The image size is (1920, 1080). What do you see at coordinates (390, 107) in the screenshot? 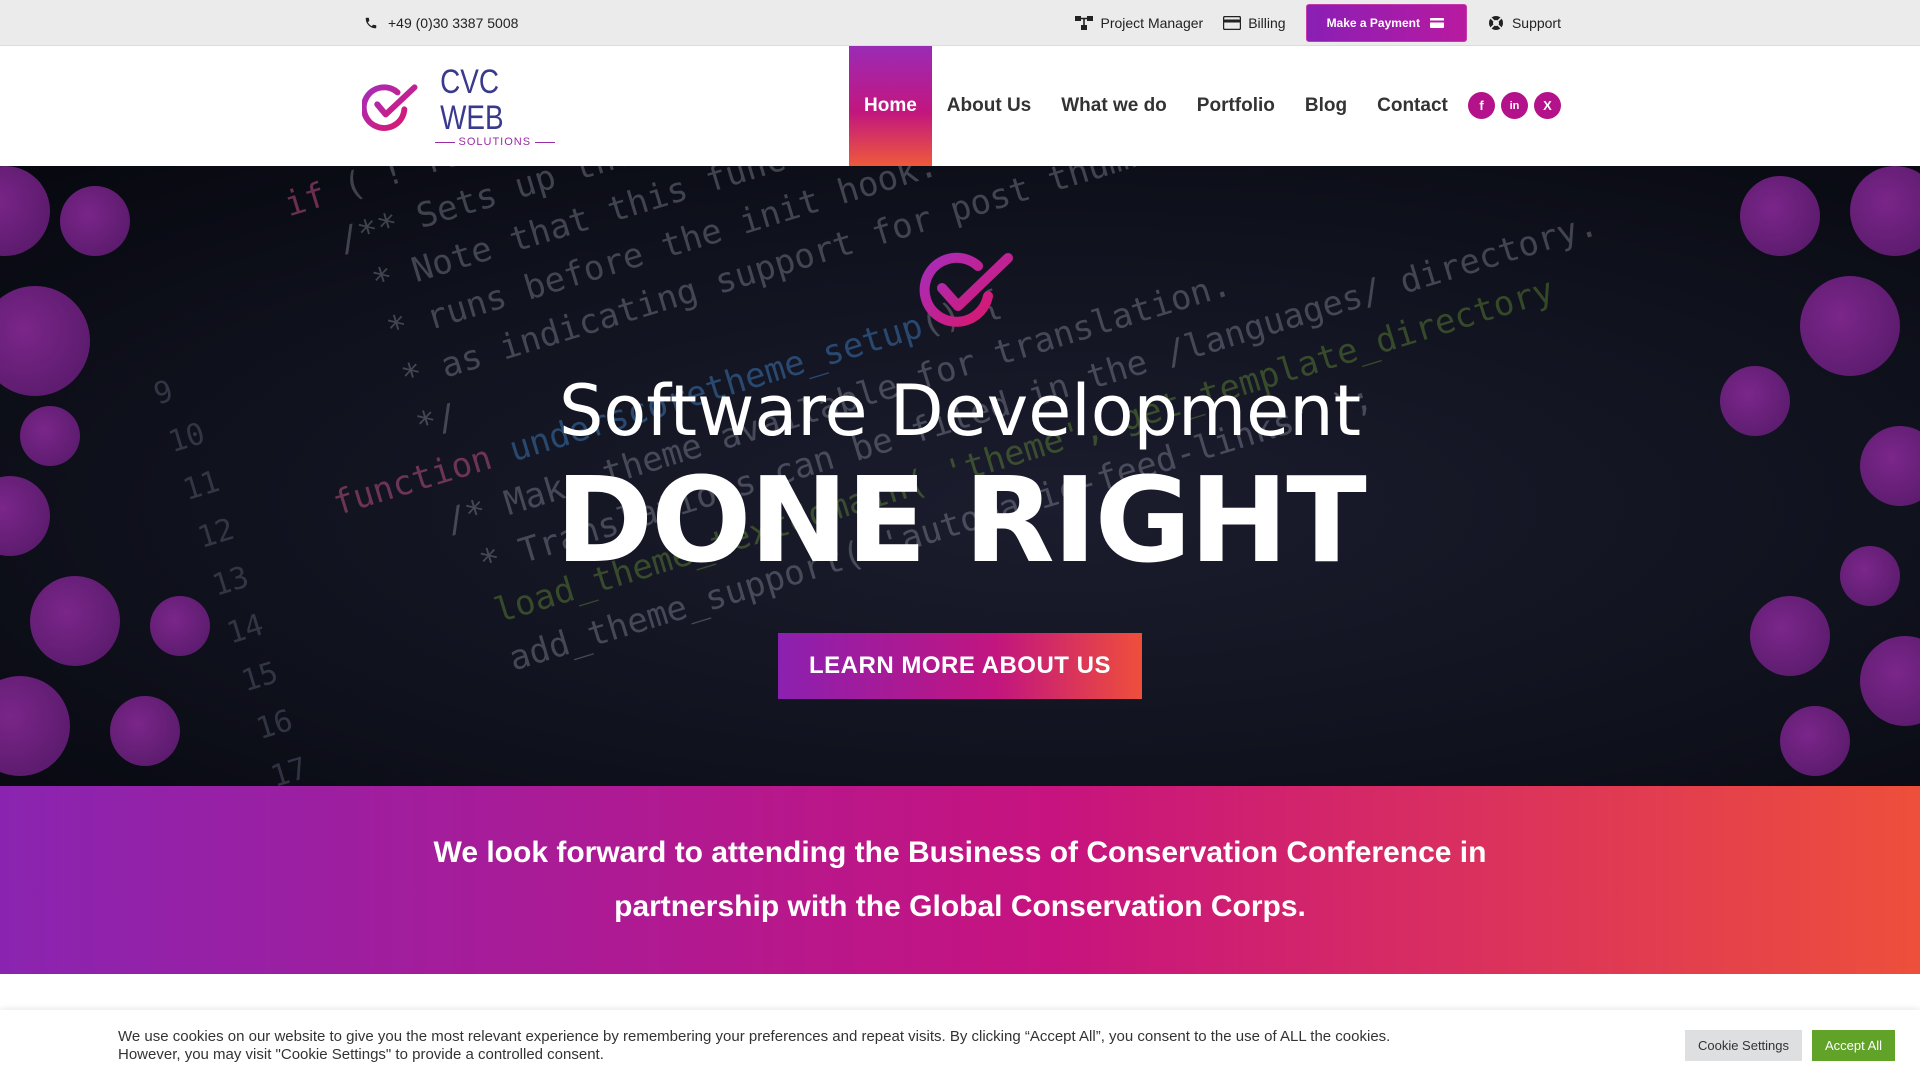
I see `logo-check-icon` at bounding box center [390, 107].